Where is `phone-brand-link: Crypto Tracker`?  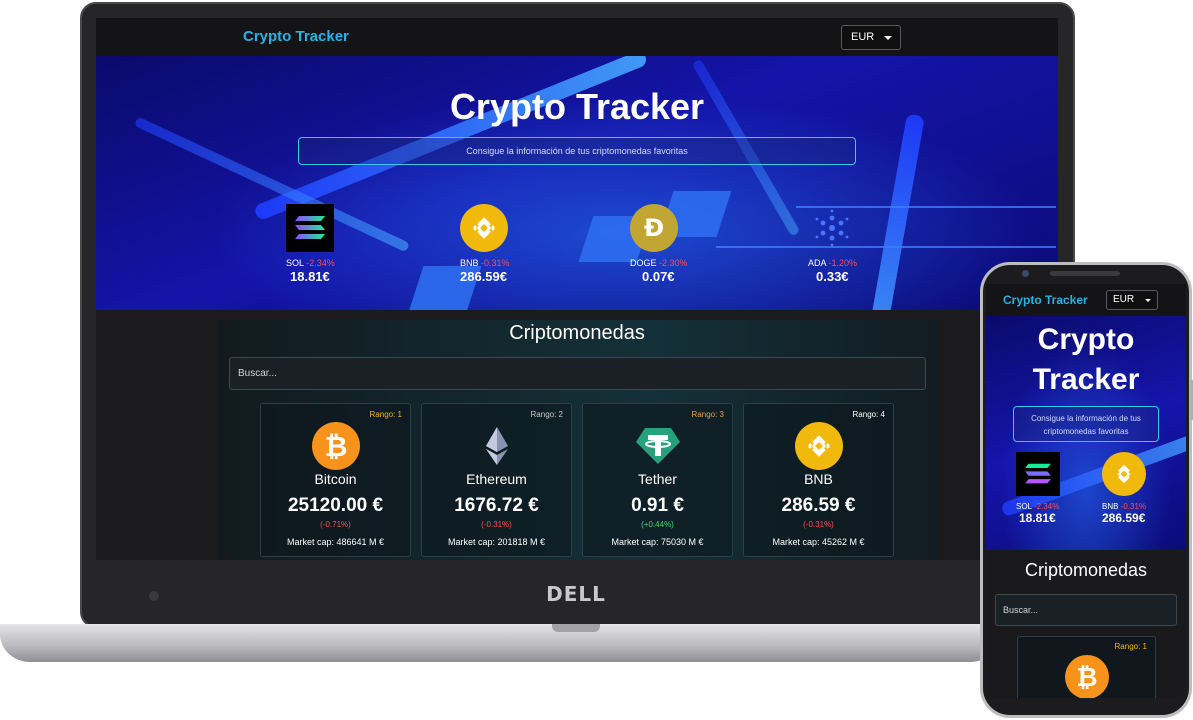 phone-brand-link: Crypto Tracker is located at coordinates (1045, 300).